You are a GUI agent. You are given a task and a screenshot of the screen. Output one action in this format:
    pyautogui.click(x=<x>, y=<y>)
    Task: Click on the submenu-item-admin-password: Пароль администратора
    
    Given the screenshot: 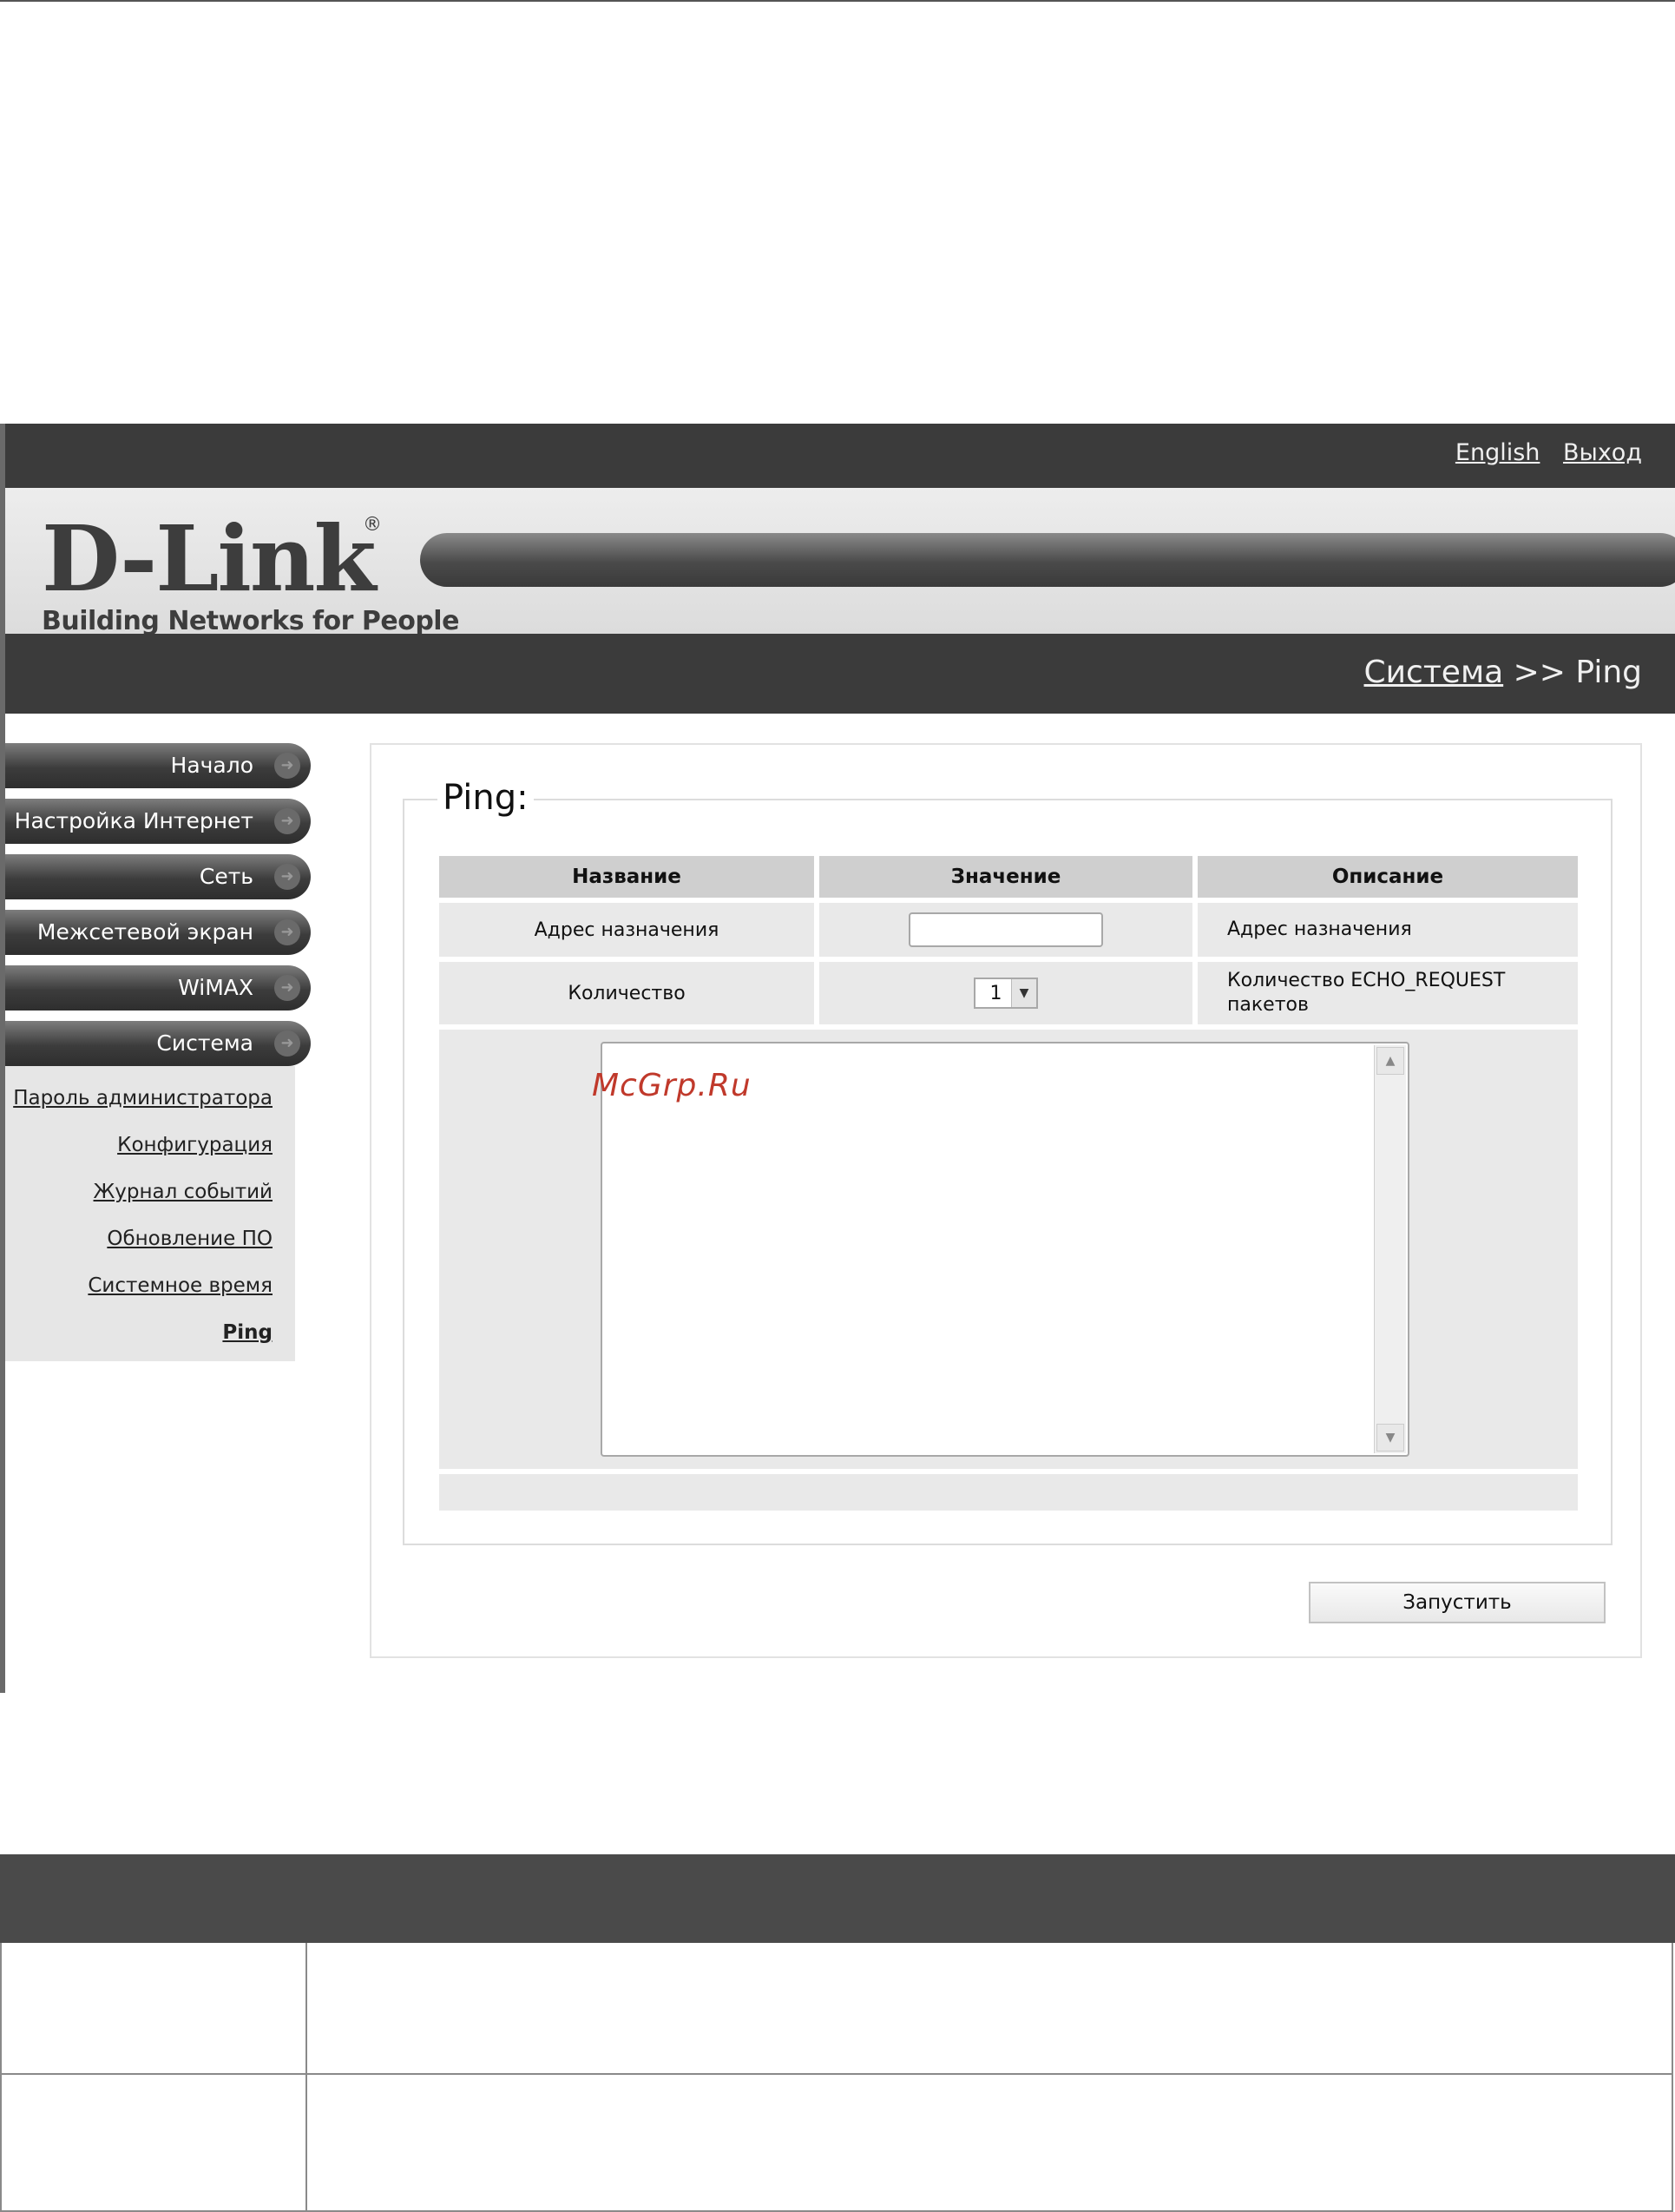 What is the action you would take?
    pyautogui.click(x=150, y=1098)
    